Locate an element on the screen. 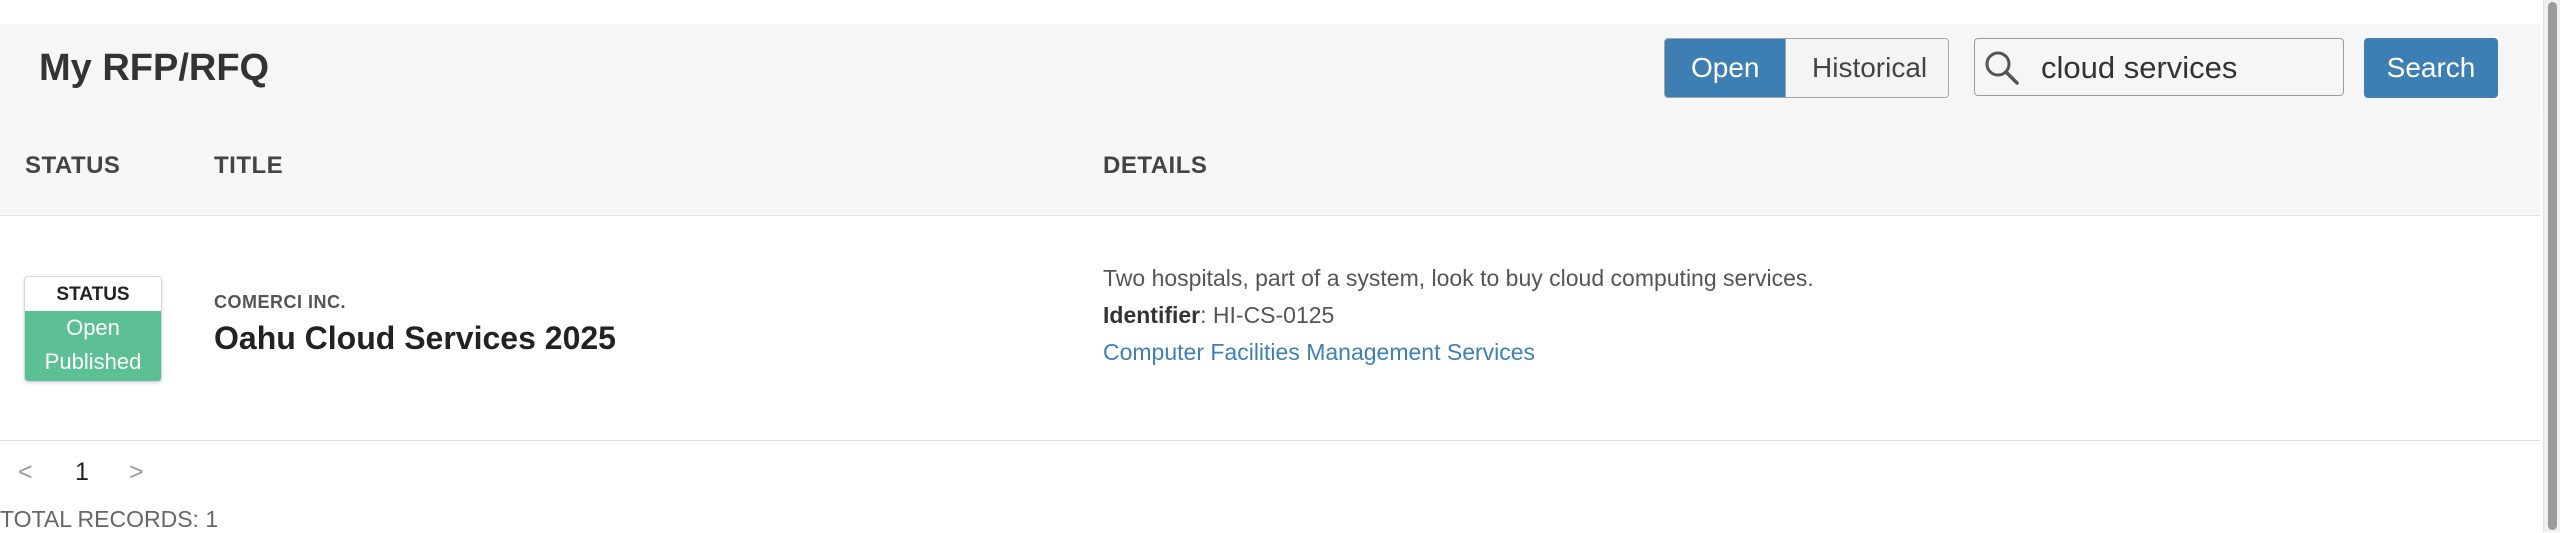 The width and height of the screenshot is (2560, 533). status-badge: STATUS Open Published is located at coordinates (93, 329).